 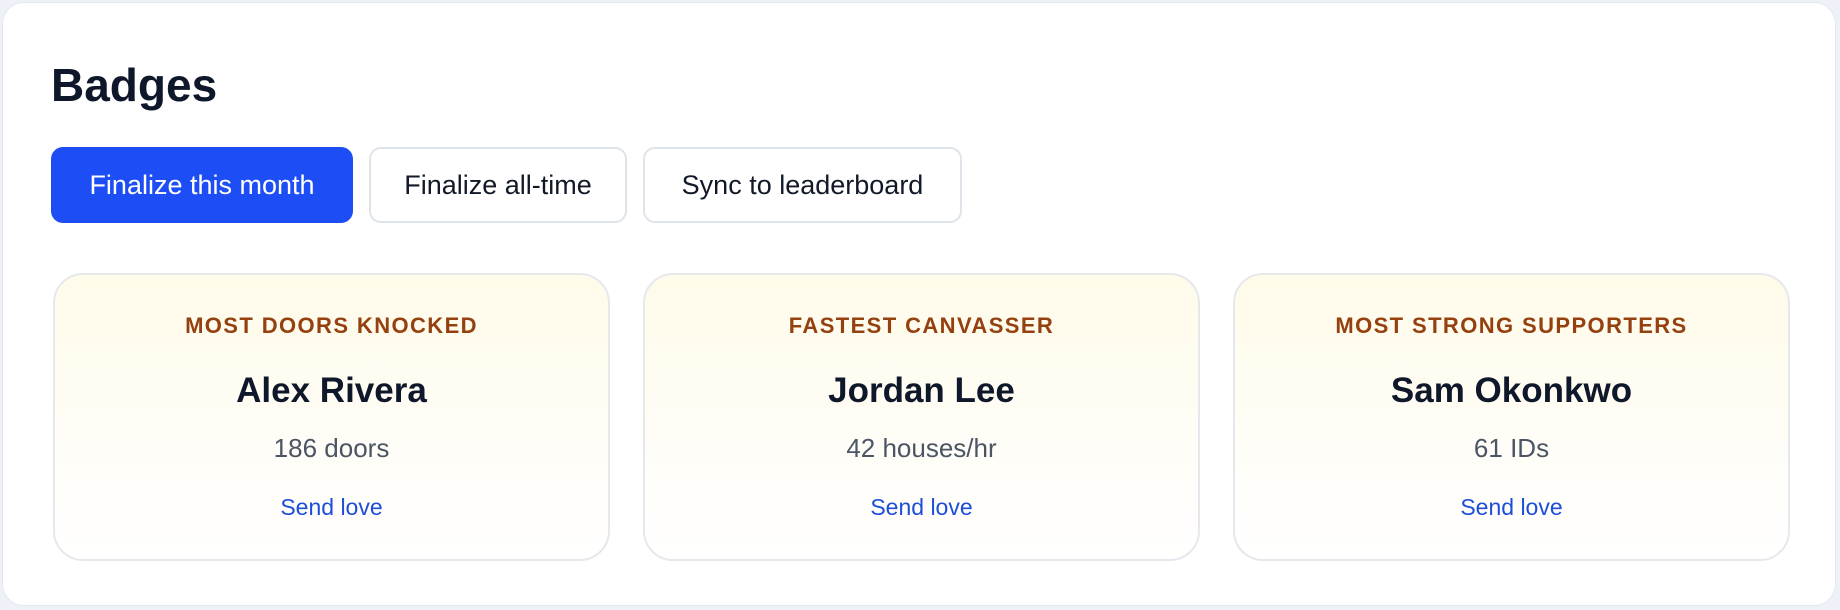 What do you see at coordinates (802, 185) in the screenshot?
I see `sync-to-leaderboard-button: Sync to leaderboard` at bounding box center [802, 185].